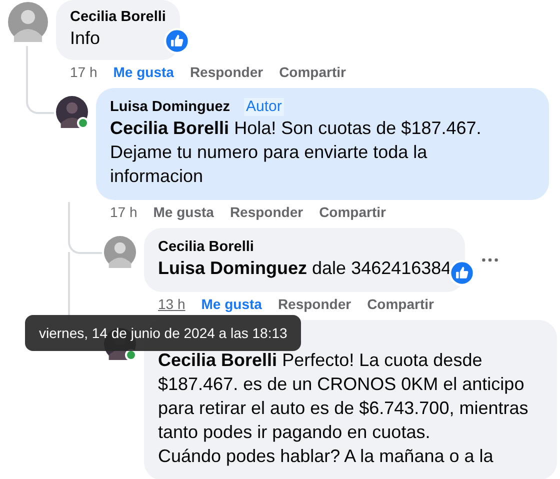 Image resolution: width=560 pixels, height=479 pixels. What do you see at coordinates (264, 107) in the screenshot?
I see `author-badge: Autor` at bounding box center [264, 107].